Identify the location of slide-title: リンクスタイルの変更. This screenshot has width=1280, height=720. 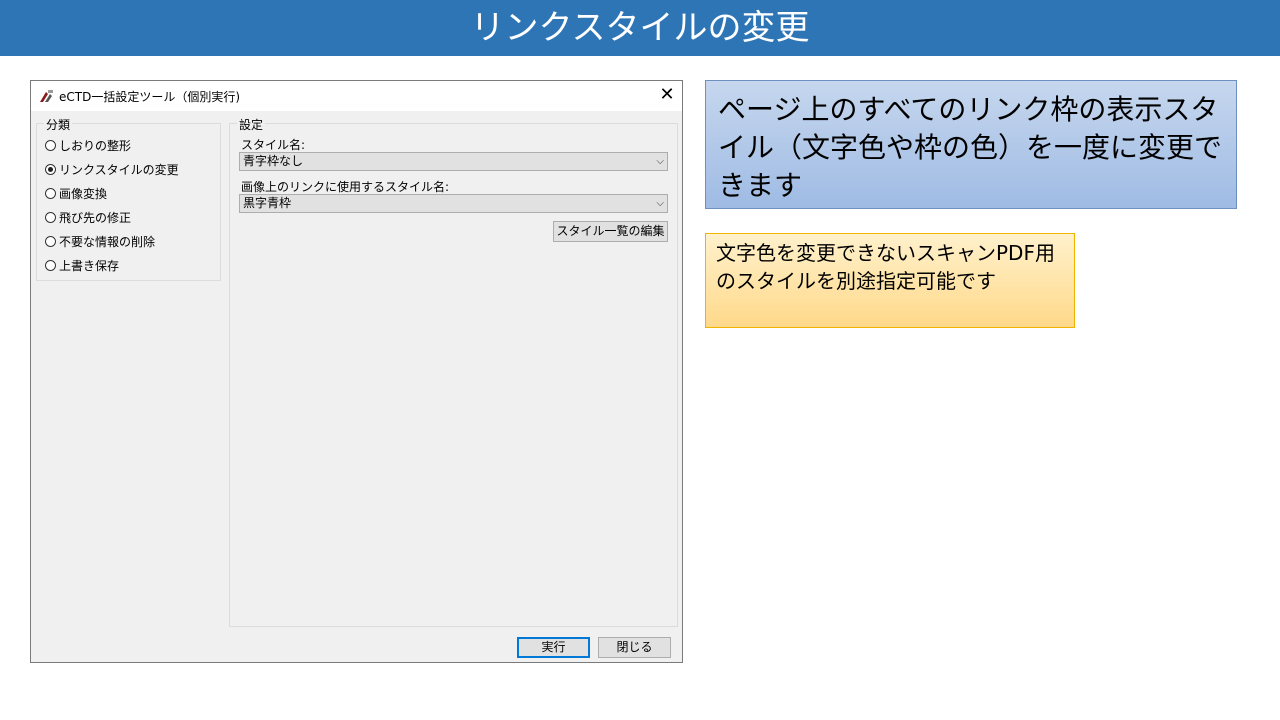
(640, 28).